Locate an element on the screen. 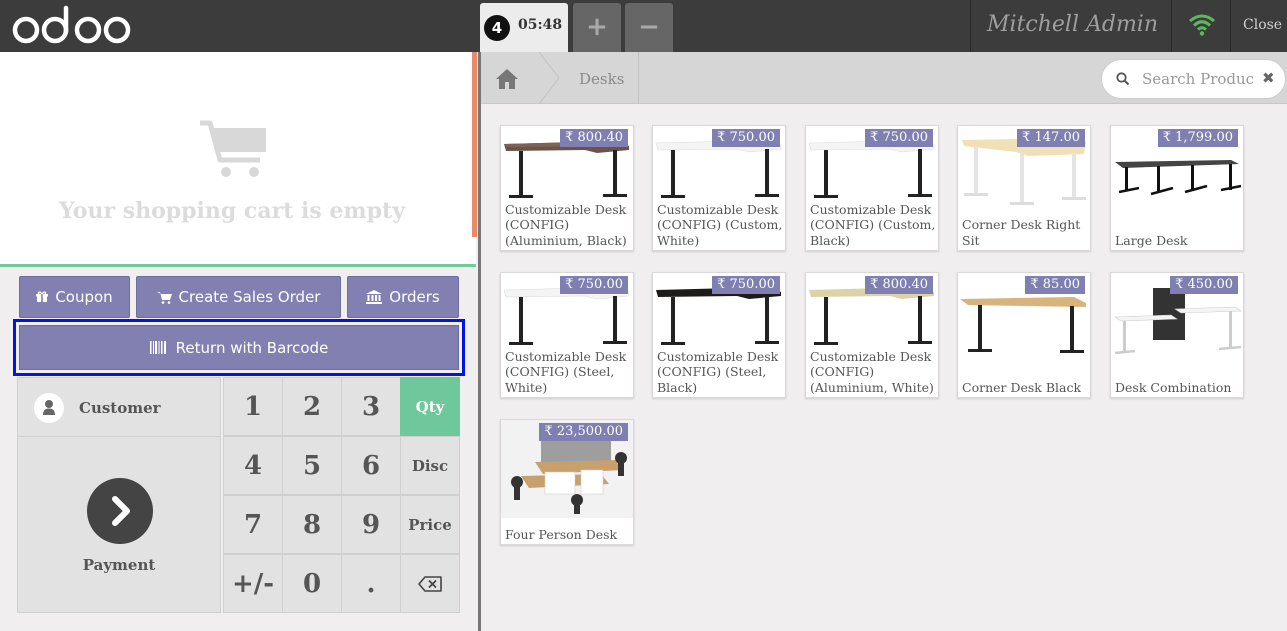  create-sales-order-label: Create Sales Order is located at coordinates (249, 297).